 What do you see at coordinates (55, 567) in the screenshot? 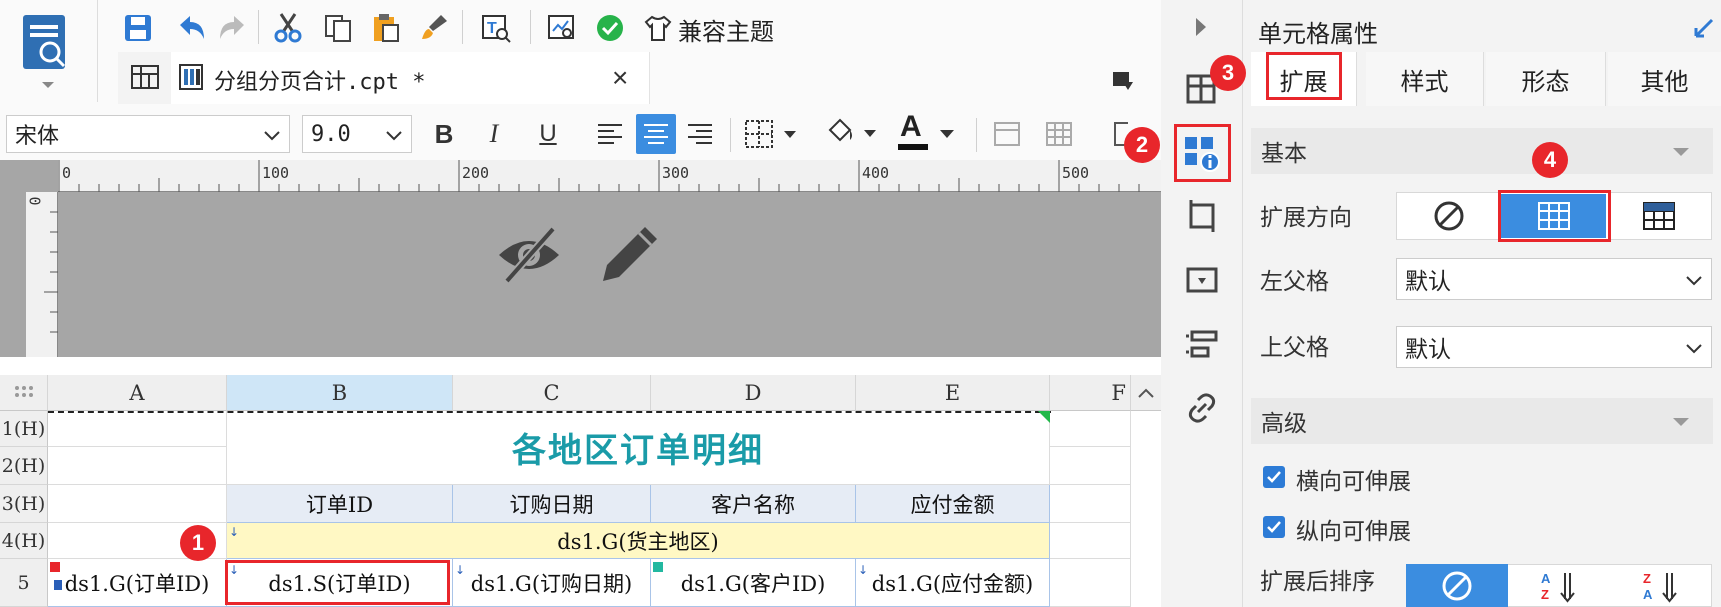
I see `expand-marker-red` at bounding box center [55, 567].